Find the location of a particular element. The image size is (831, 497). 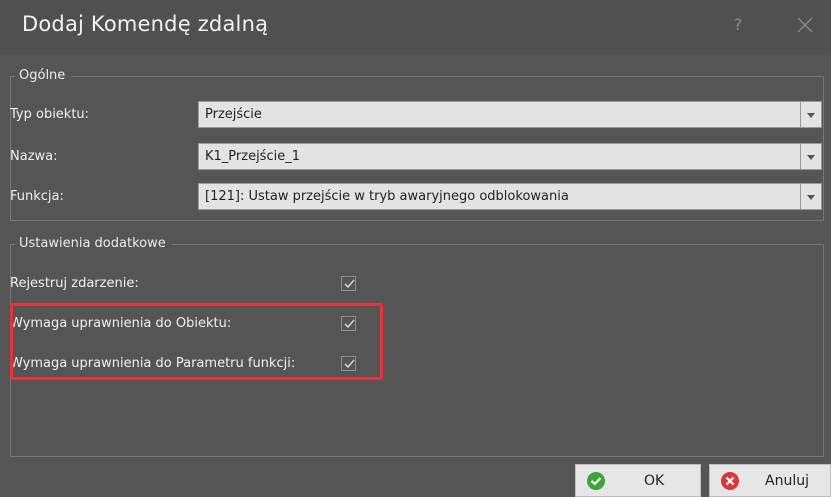

dialog-title: Dodaj Komendę zdalną is located at coordinates (145, 24).